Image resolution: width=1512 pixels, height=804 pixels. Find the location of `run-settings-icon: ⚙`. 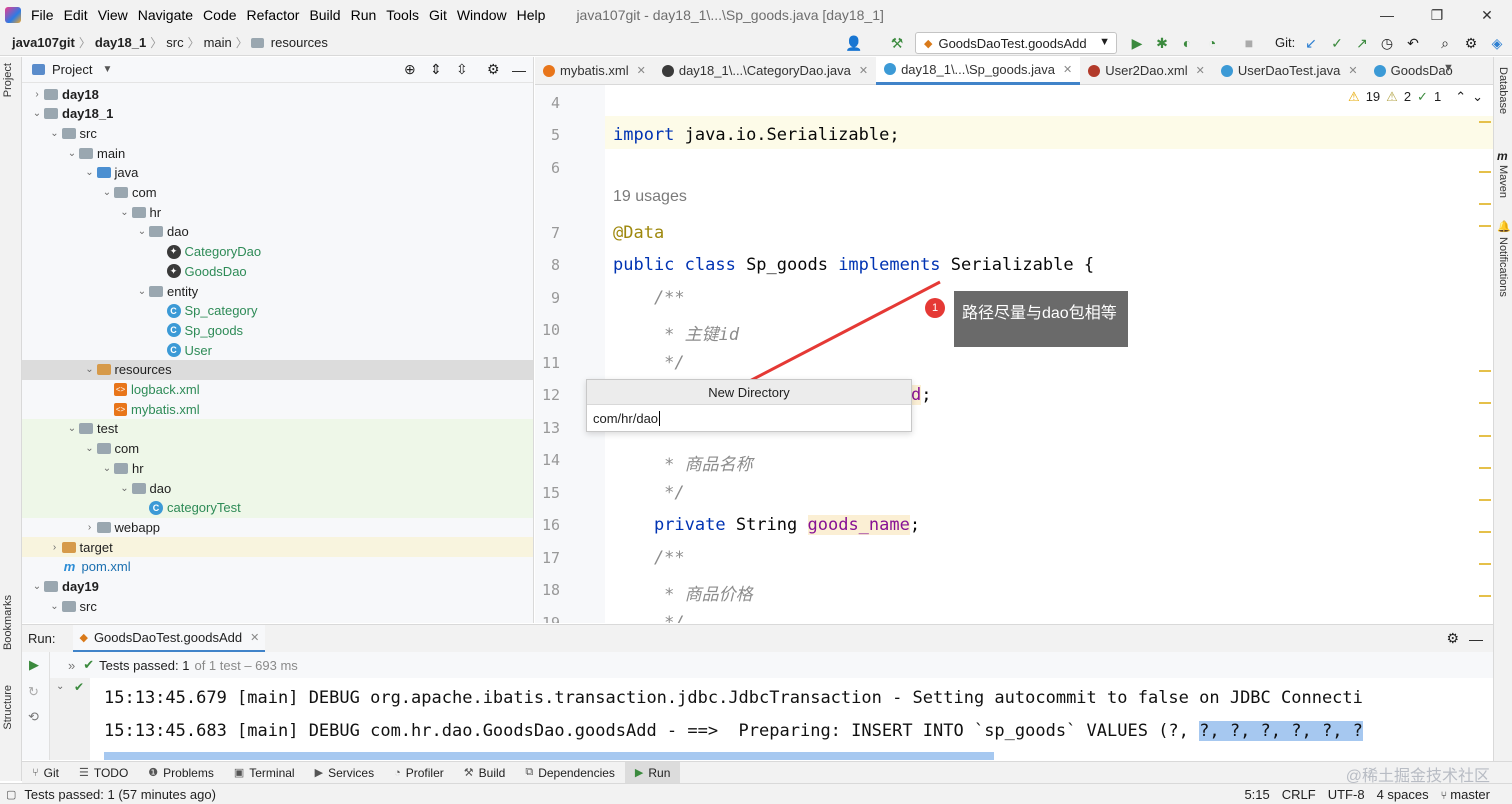

run-settings-icon: ⚙ is located at coordinates (1452, 638).